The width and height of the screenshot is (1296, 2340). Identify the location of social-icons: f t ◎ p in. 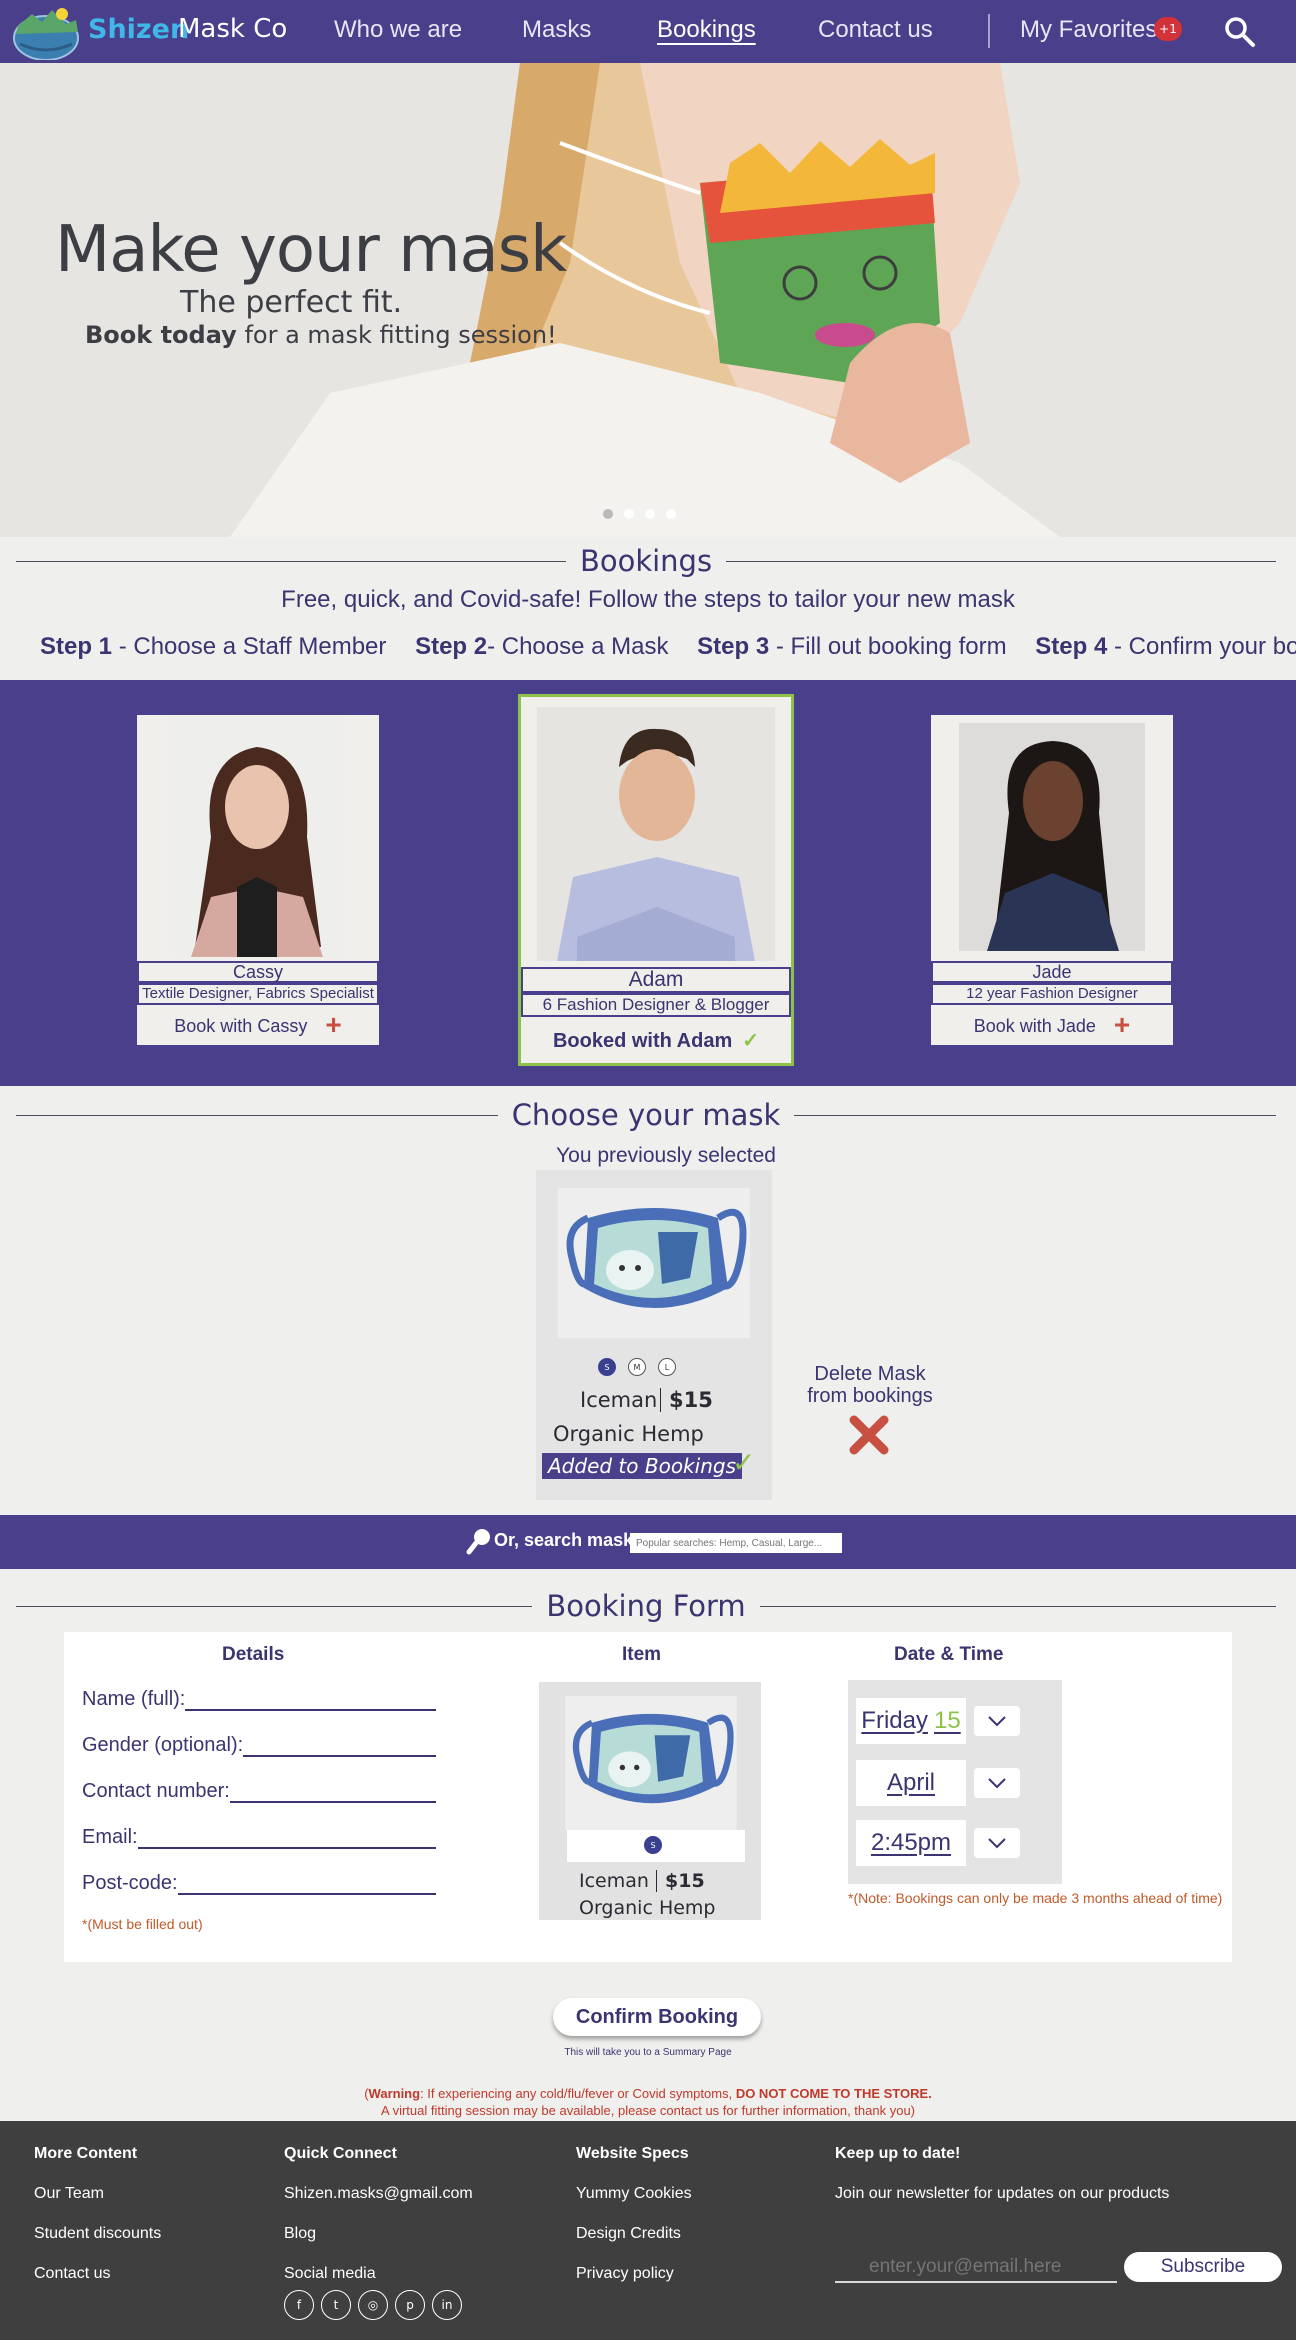
(373, 2305).